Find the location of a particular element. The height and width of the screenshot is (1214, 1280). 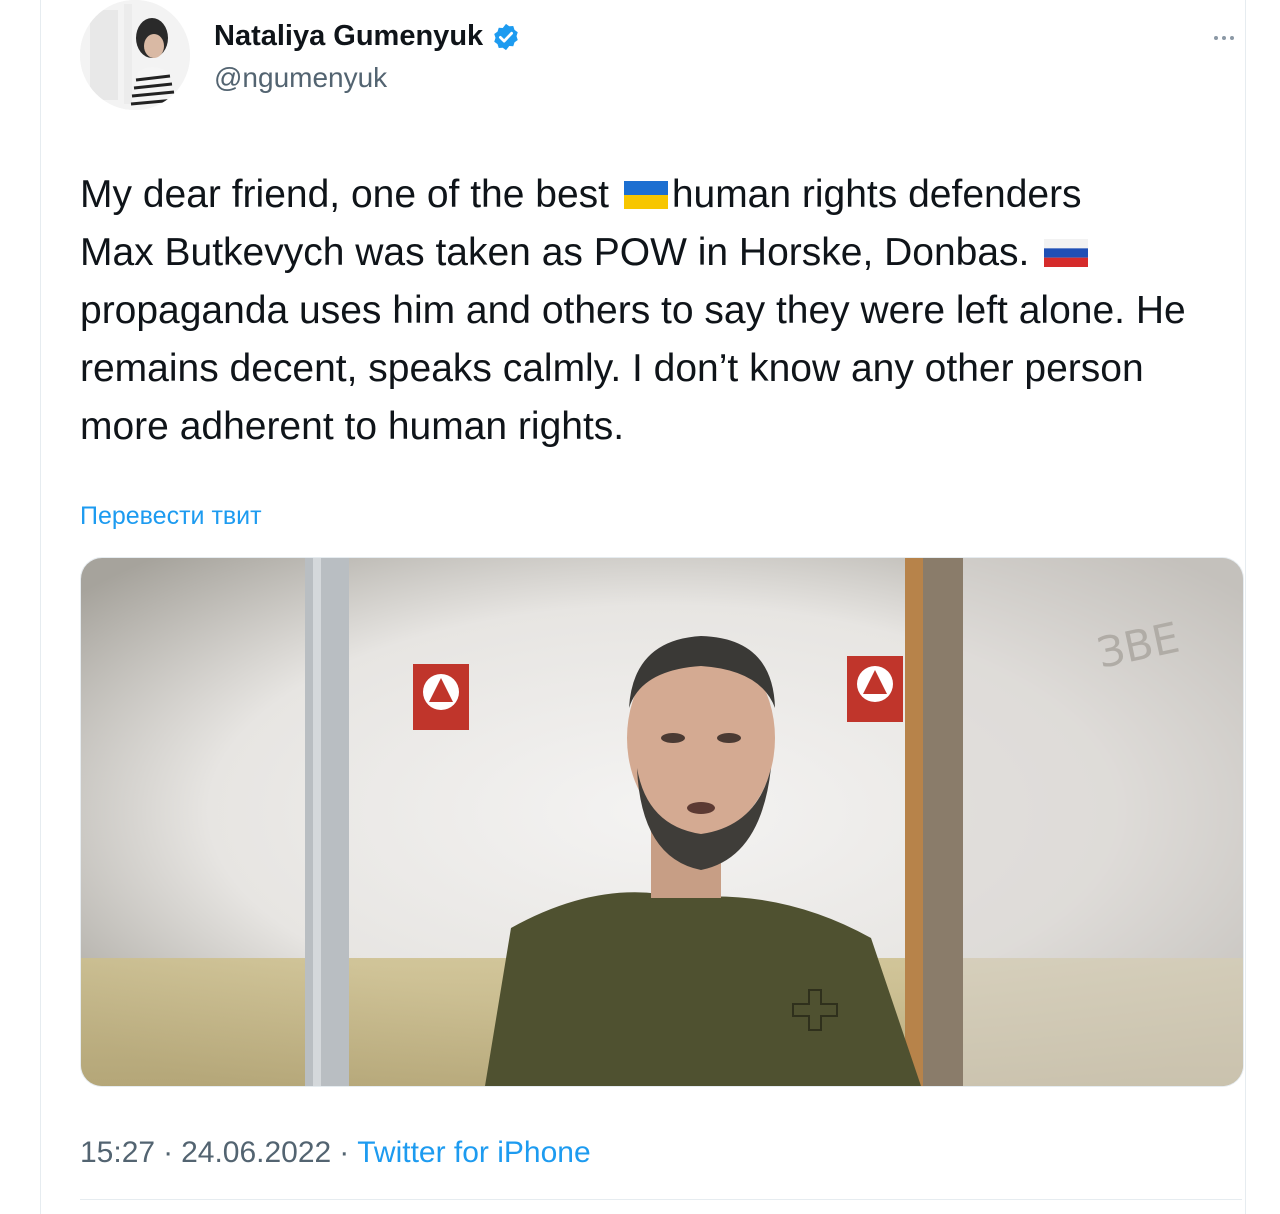

author-name: Nataliya Gumenyuk is located at coordinates (367, 36).